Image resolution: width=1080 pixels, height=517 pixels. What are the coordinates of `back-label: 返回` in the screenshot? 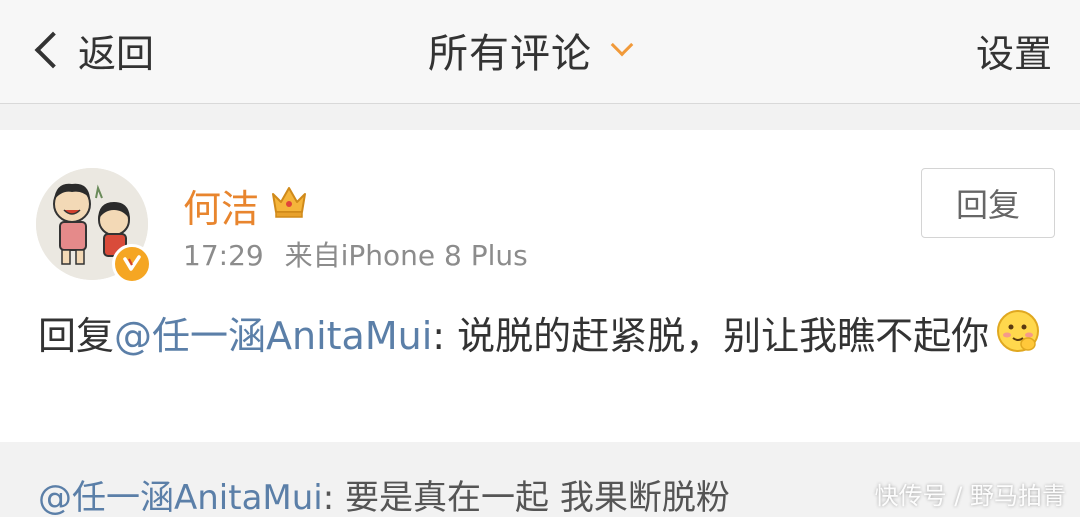 It's located at (116, 53).